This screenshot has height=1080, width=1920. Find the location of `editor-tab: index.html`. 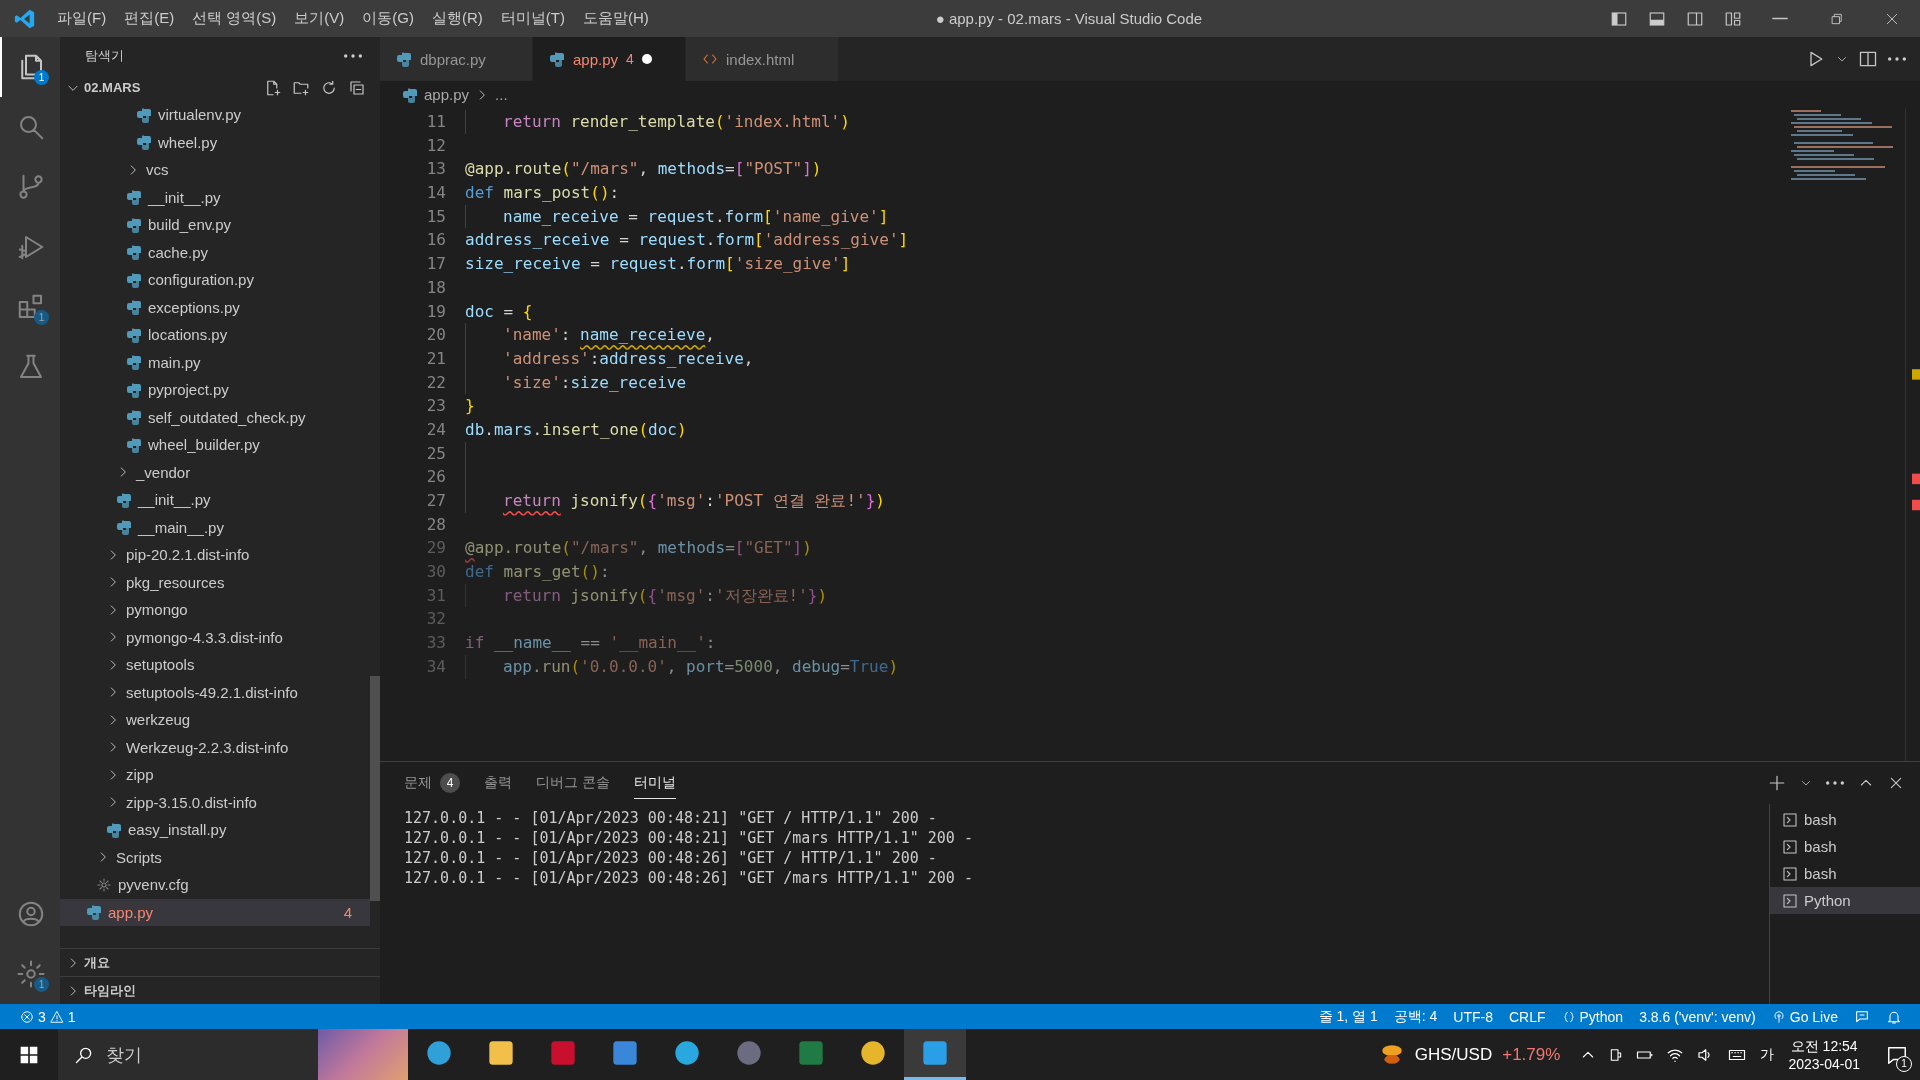

editor-tab: index.html is located at coordinates (762, 59).